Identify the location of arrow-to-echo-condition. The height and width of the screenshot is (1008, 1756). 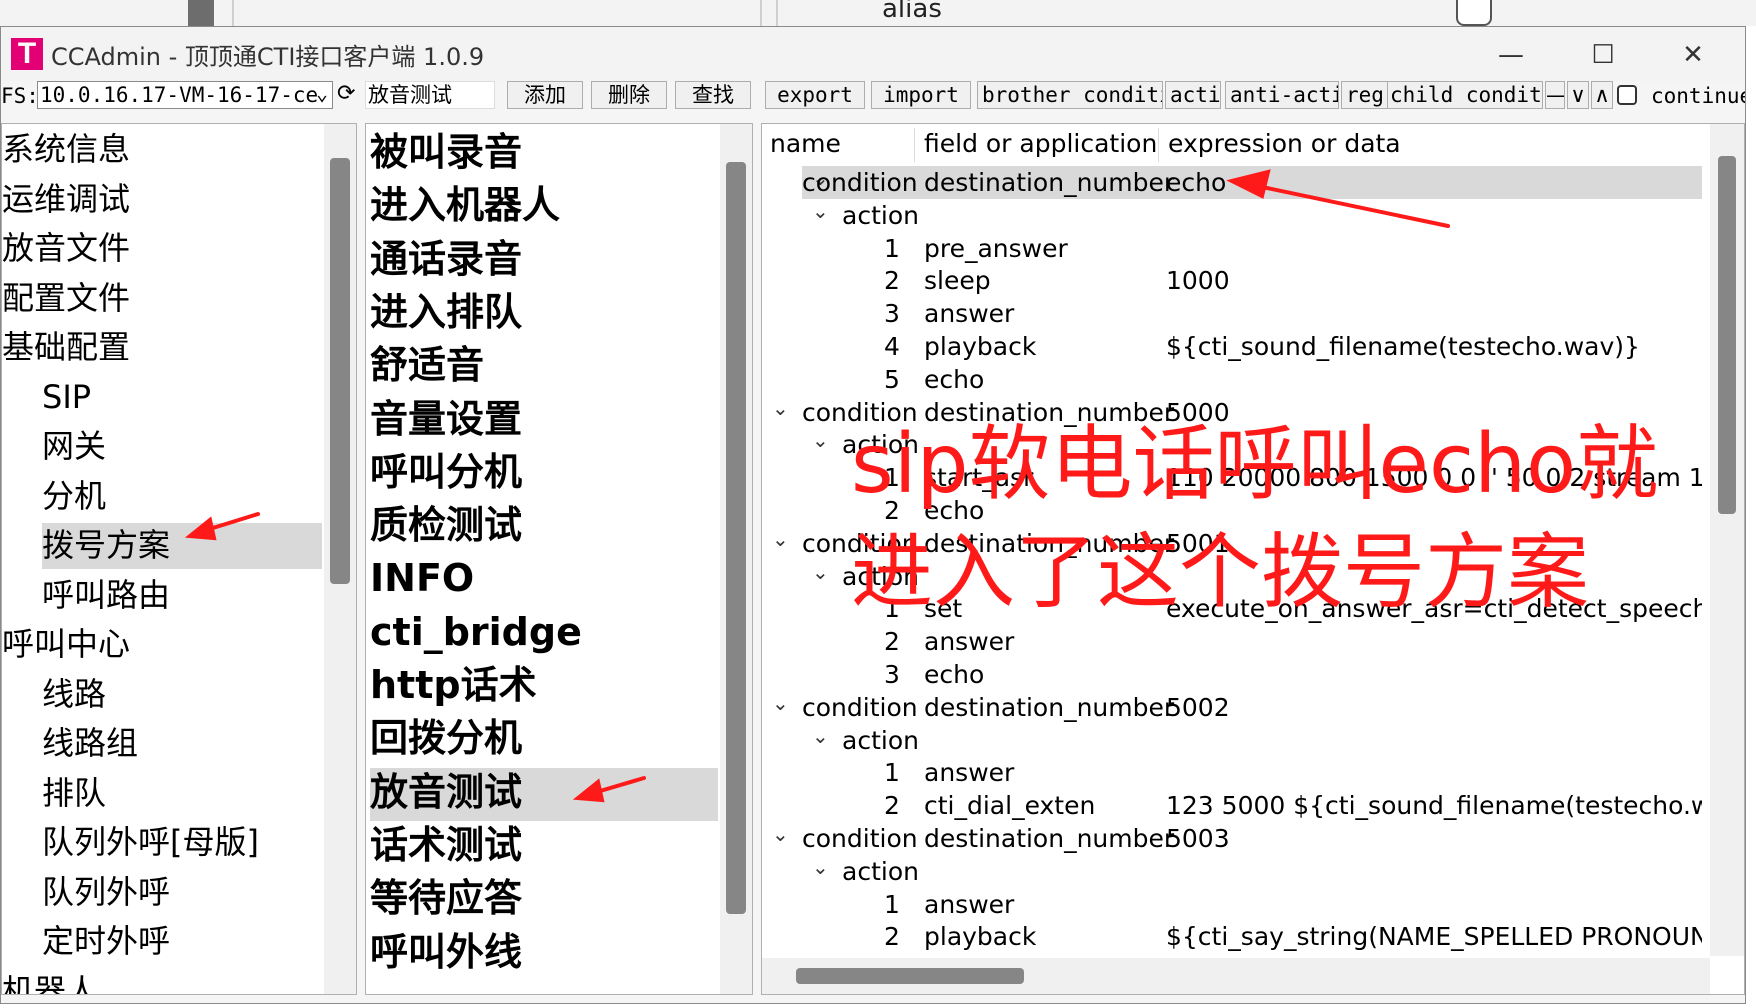
(1348, 205).